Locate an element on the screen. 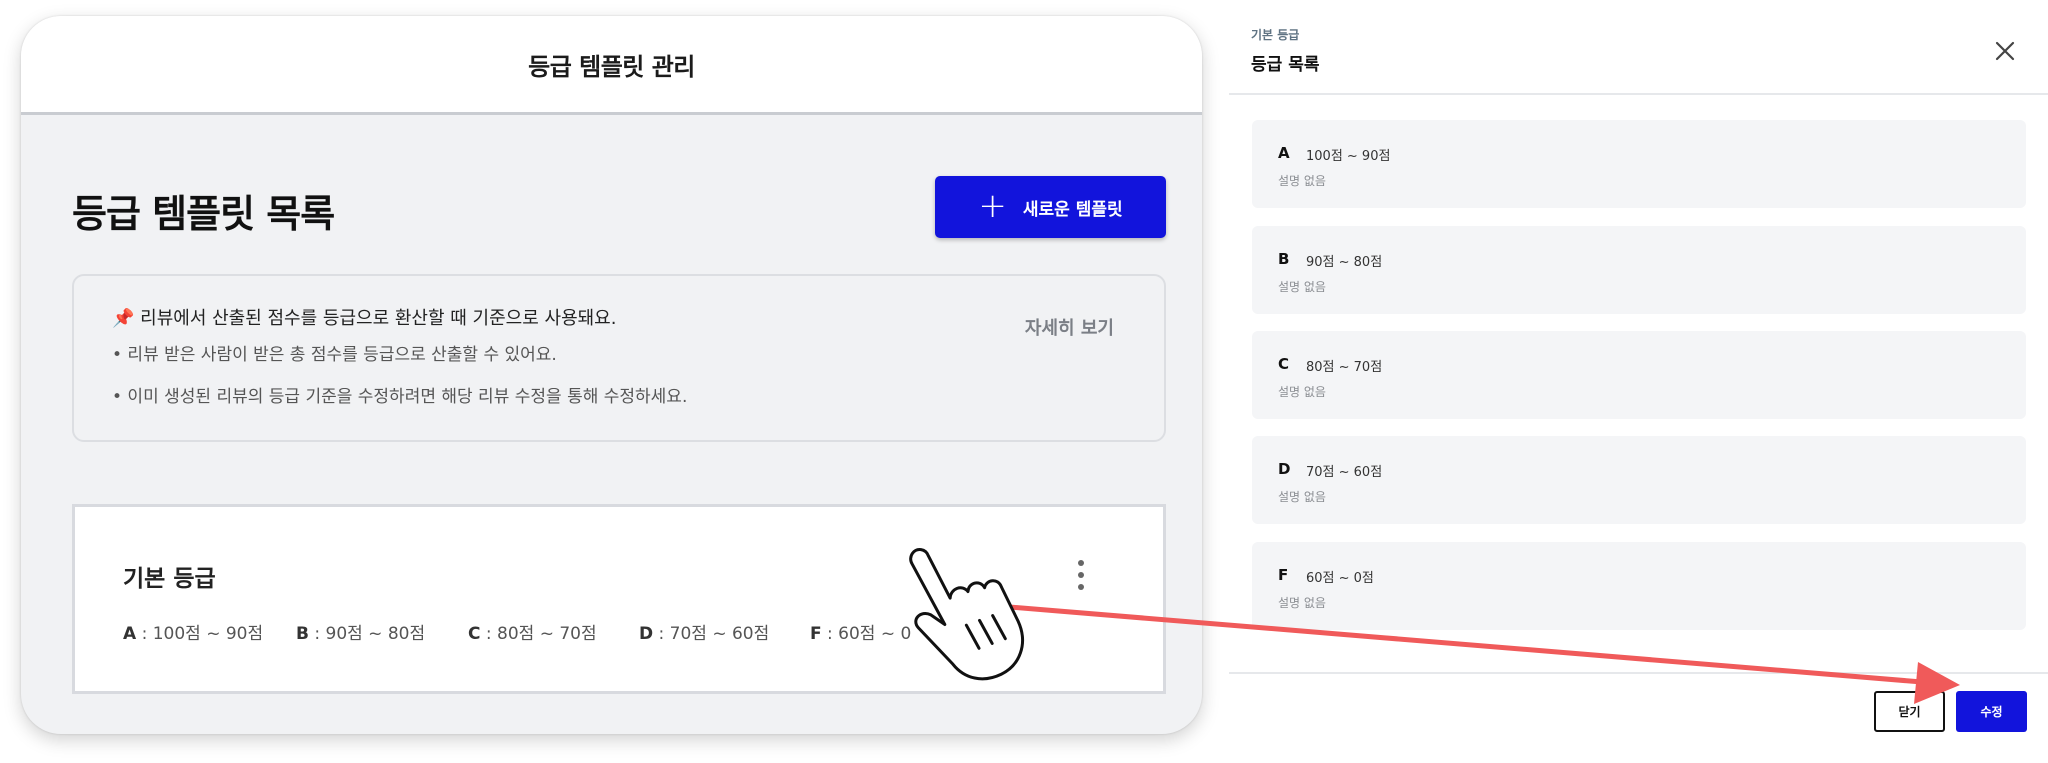  panel-subtitle: 기본 등급 is located at coordinates (1275, 35).